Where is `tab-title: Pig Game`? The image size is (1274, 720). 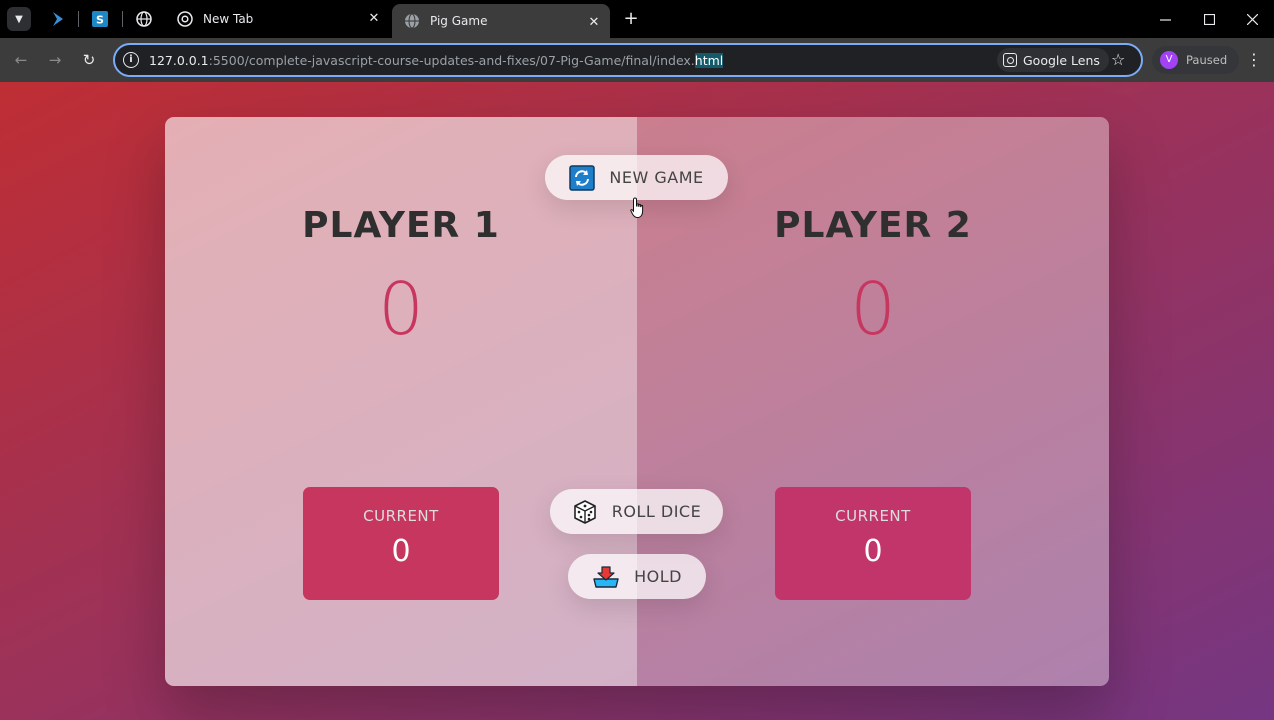
tab-title: Pig Game is located at coordinates (459, 21).